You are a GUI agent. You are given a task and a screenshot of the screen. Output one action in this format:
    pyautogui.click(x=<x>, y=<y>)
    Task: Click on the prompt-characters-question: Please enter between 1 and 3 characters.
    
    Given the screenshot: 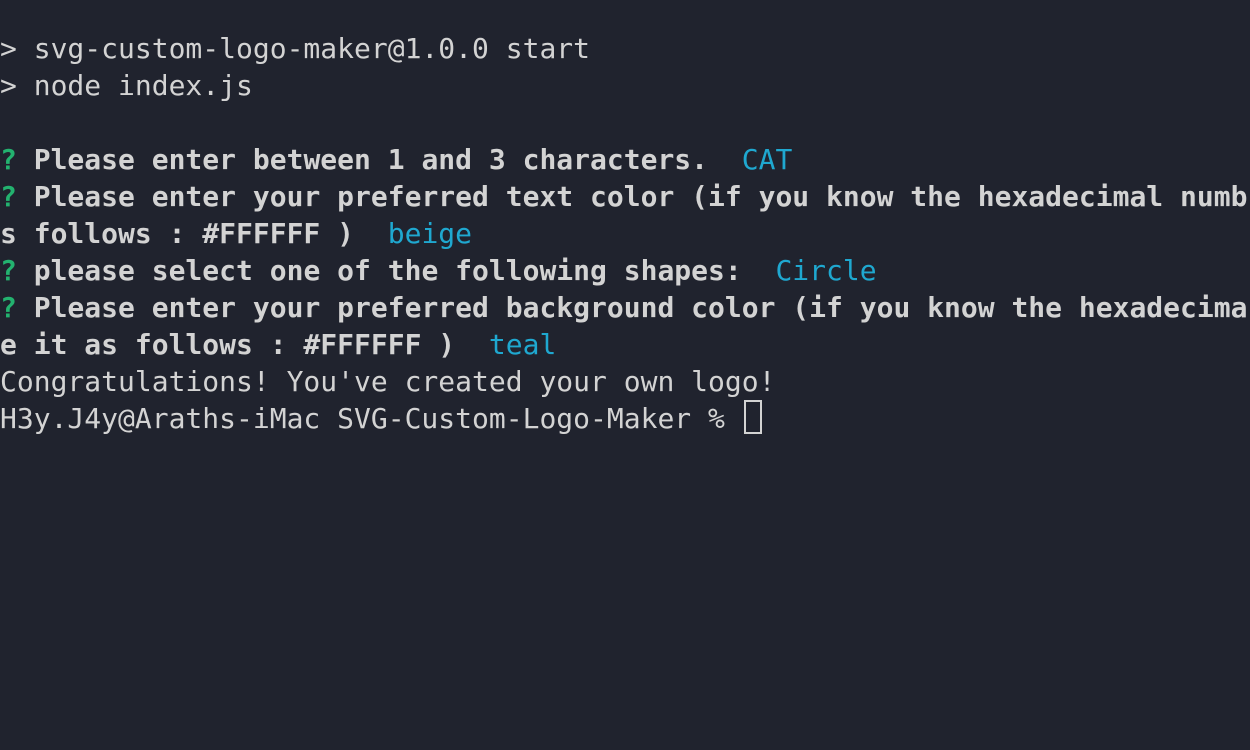 What is the action you would take?
    pyautogui.click(x=371, y=159)
    